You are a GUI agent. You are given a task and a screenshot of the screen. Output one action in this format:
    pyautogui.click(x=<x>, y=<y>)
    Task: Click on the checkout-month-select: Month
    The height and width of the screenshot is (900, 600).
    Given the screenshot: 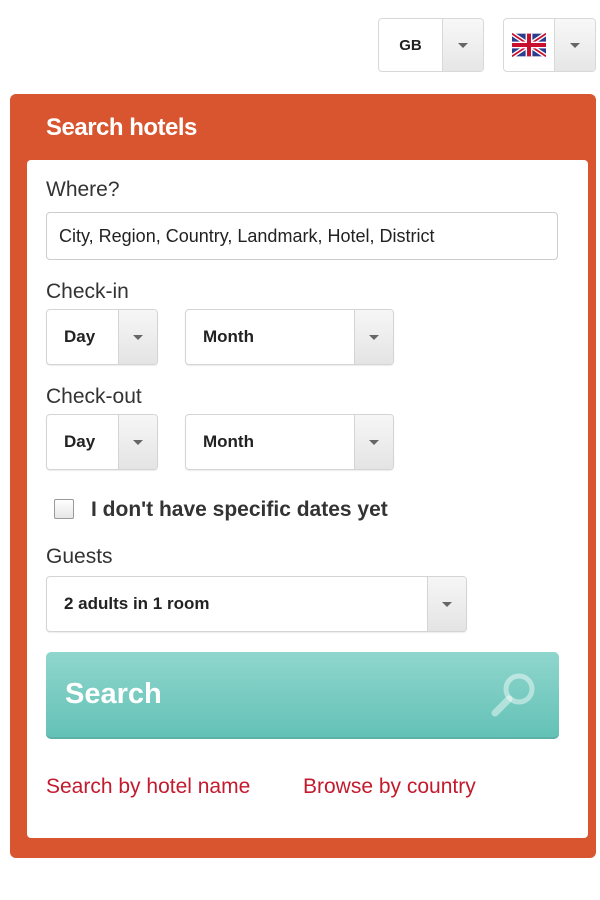 What is the action you would take?
    pyautogui.click(x=289, y=442)
    